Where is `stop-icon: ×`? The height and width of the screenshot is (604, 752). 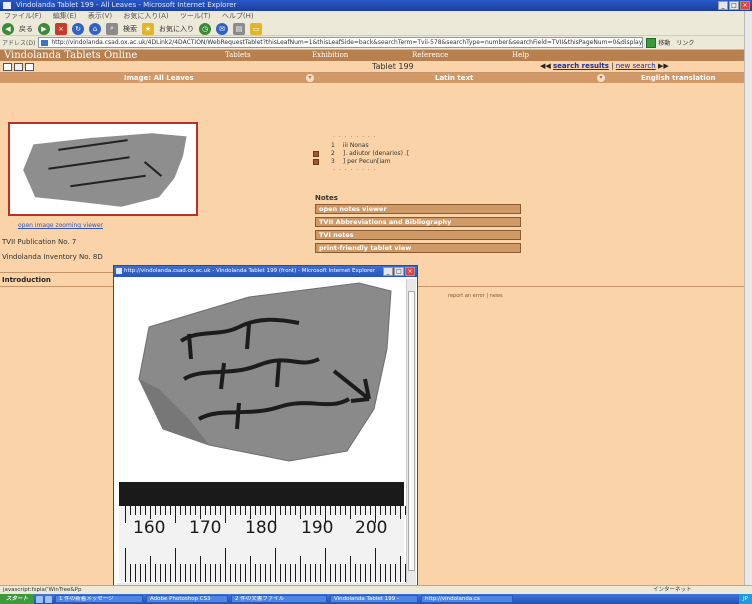
stop-icon: × is located at coordinates (61, 28).